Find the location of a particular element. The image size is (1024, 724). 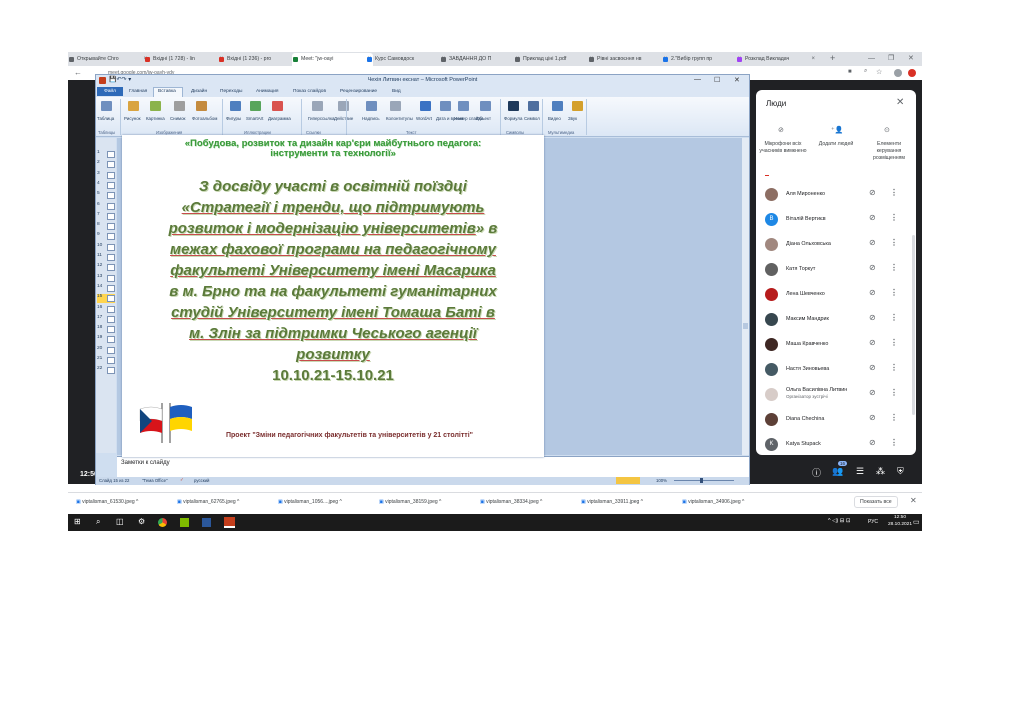

participant-row: Діана Ольховська ⊘ ⋮ is located at coordinates (836, 245).